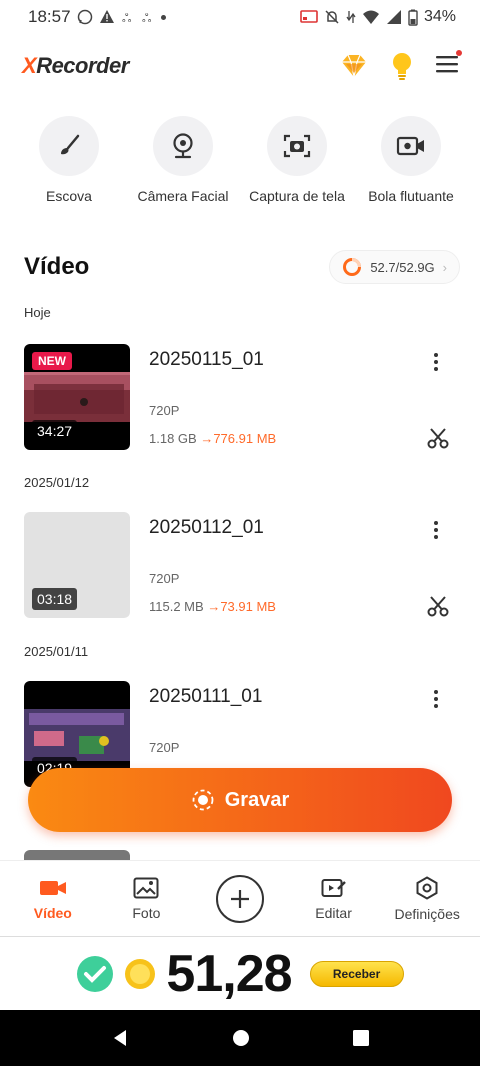 The height and width of the screenshot is (1066, 480). What do you see at coordinates (240, 66) in the screenshot?
I see `app-bar: XRecorder` at bounding box center [240, 66].